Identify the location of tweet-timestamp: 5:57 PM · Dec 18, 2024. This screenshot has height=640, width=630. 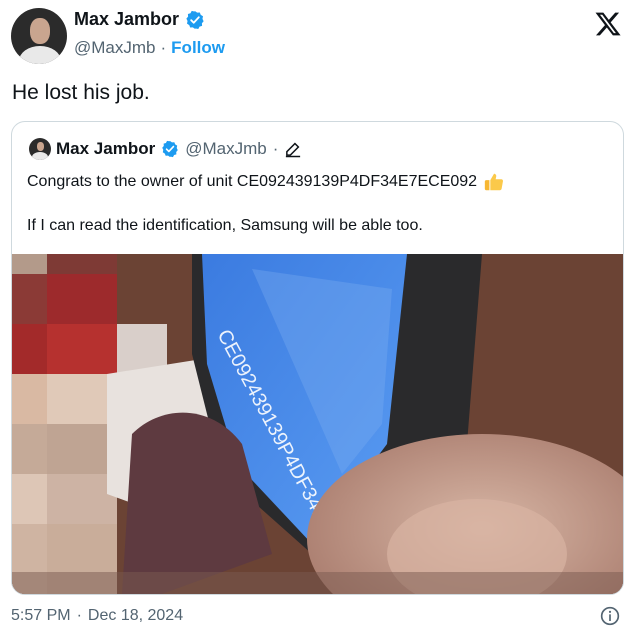
(97, 616).